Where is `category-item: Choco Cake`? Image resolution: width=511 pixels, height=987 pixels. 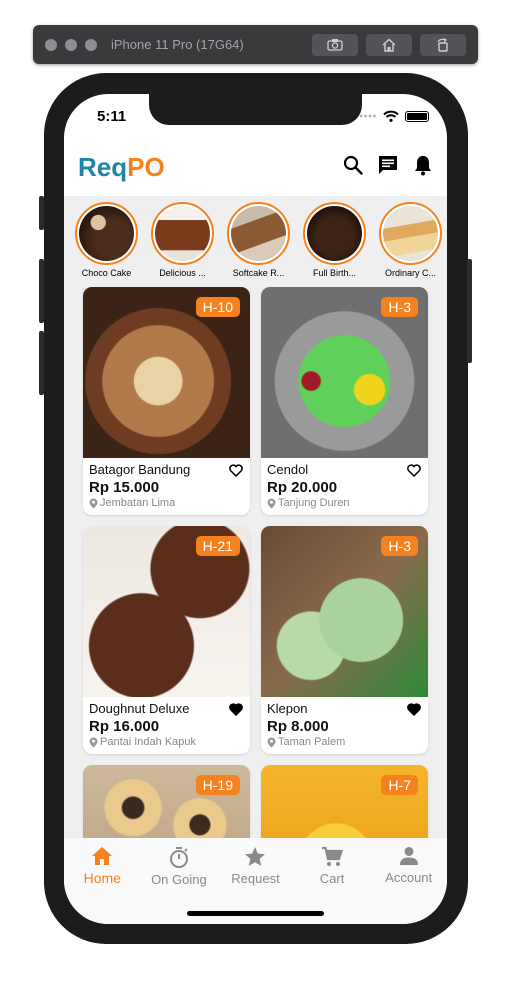
category-item: Choco Cake is located at coordinates (106, 242).